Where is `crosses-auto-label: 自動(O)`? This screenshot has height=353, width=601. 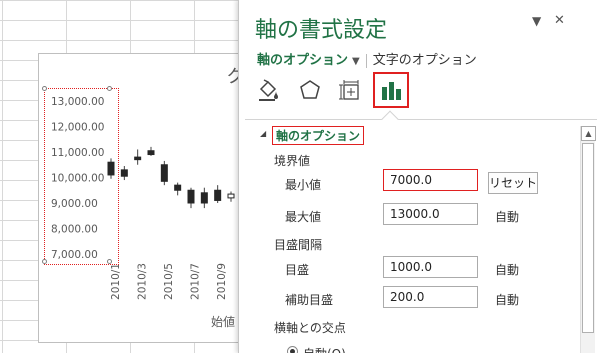
crosses-auto-label: 自動(O) is located at coordinates (324, 349).